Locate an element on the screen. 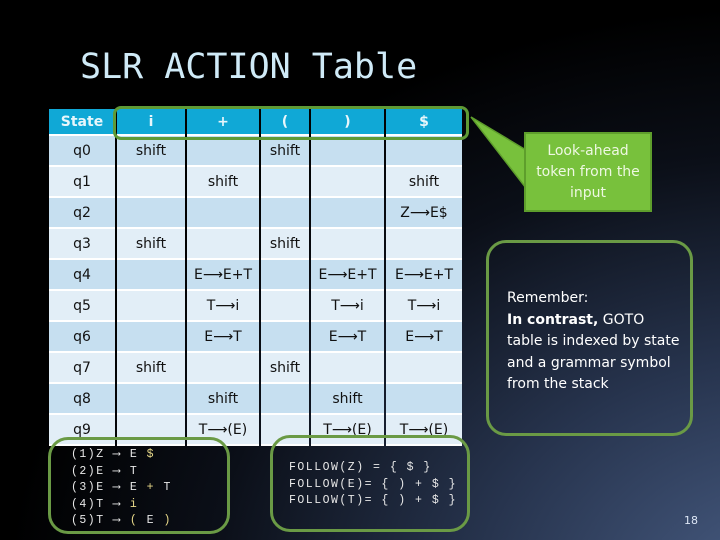 The width and height of the screenshot is (720, 540). grammar-rule: (3)E ⟶ E + T is located at coordinates (149, 488).